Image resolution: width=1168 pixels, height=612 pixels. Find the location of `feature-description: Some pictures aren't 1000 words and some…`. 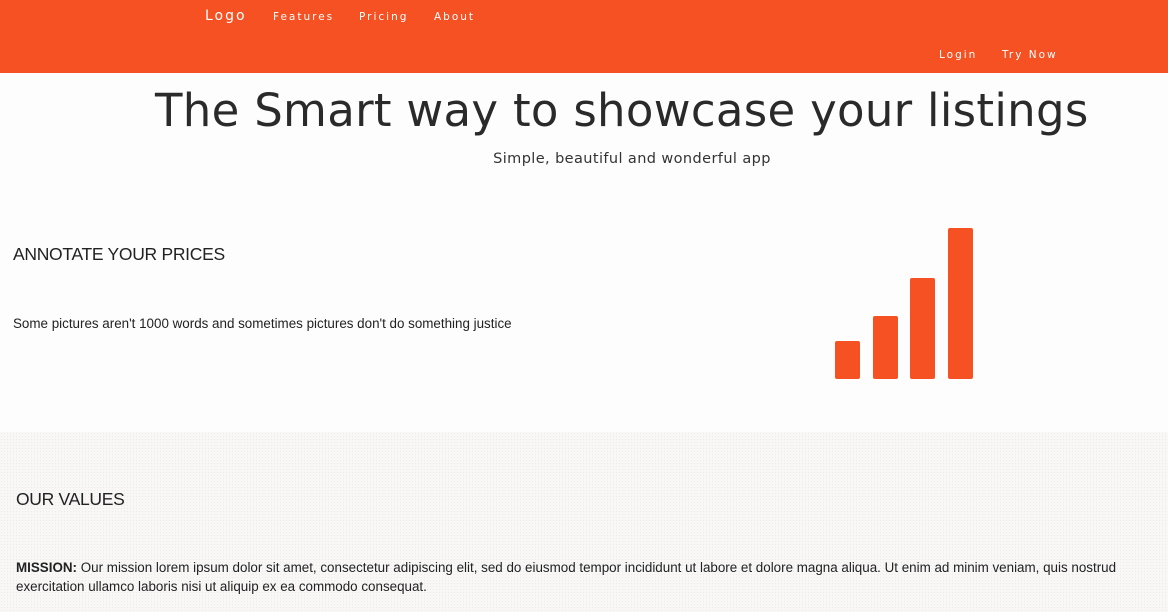

feature-description: Some pictures aren't 1000 words and some… is located at coordinates (262, 323).